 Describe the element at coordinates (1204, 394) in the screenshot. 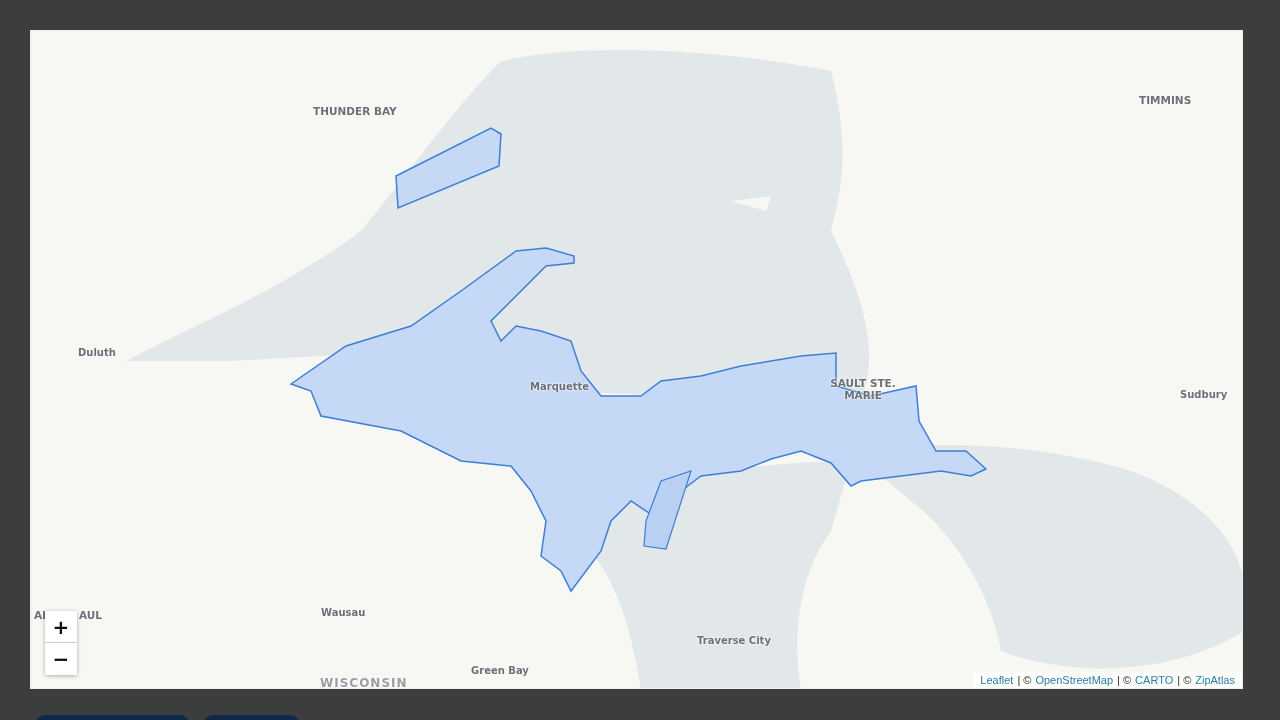

I see `city-label: Sudbury` at that location.